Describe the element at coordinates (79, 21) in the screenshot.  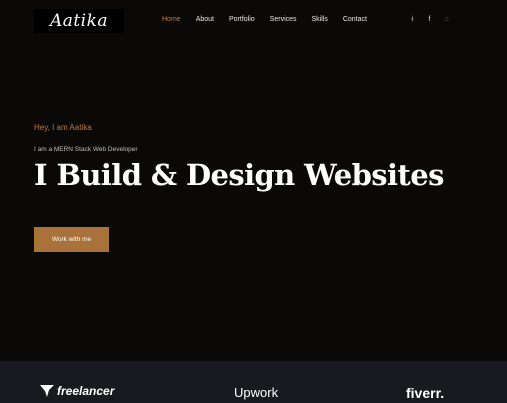
I see `site-logo: Aatika` at that location.